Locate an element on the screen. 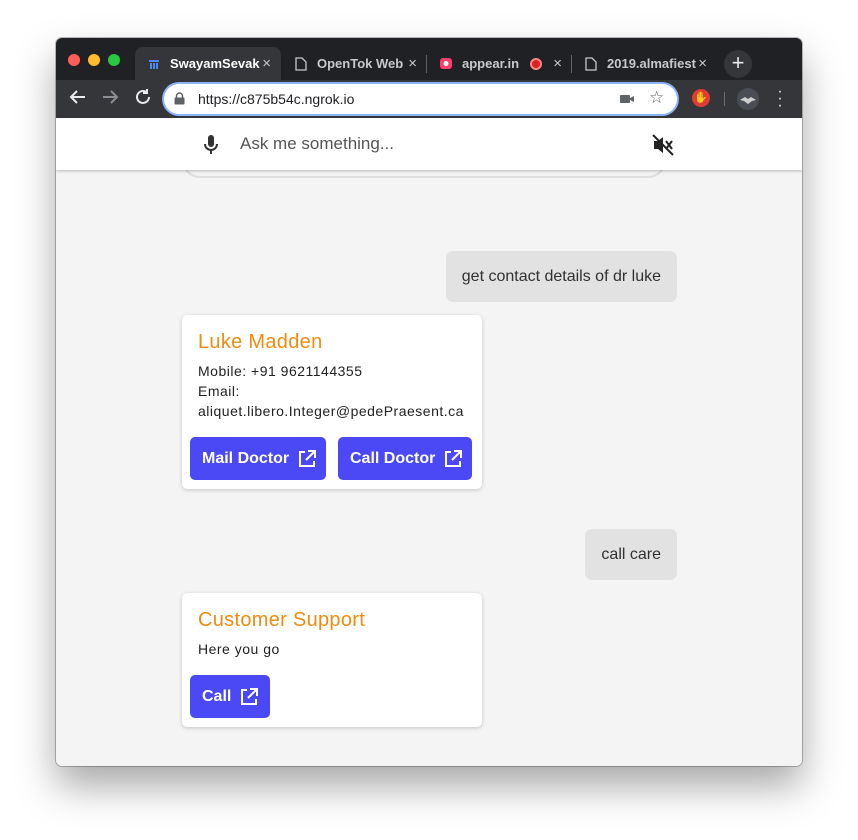  appear-favicon-icon is located at coordinates (446, 64).